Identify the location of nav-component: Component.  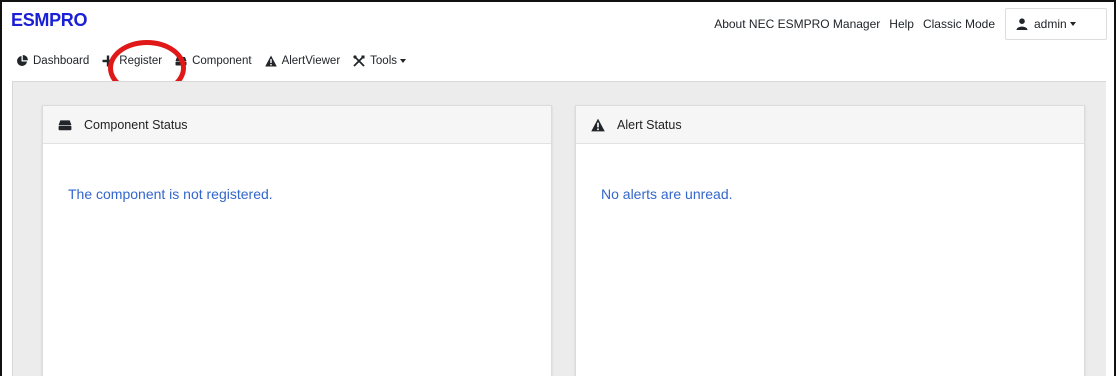
(213, 61).